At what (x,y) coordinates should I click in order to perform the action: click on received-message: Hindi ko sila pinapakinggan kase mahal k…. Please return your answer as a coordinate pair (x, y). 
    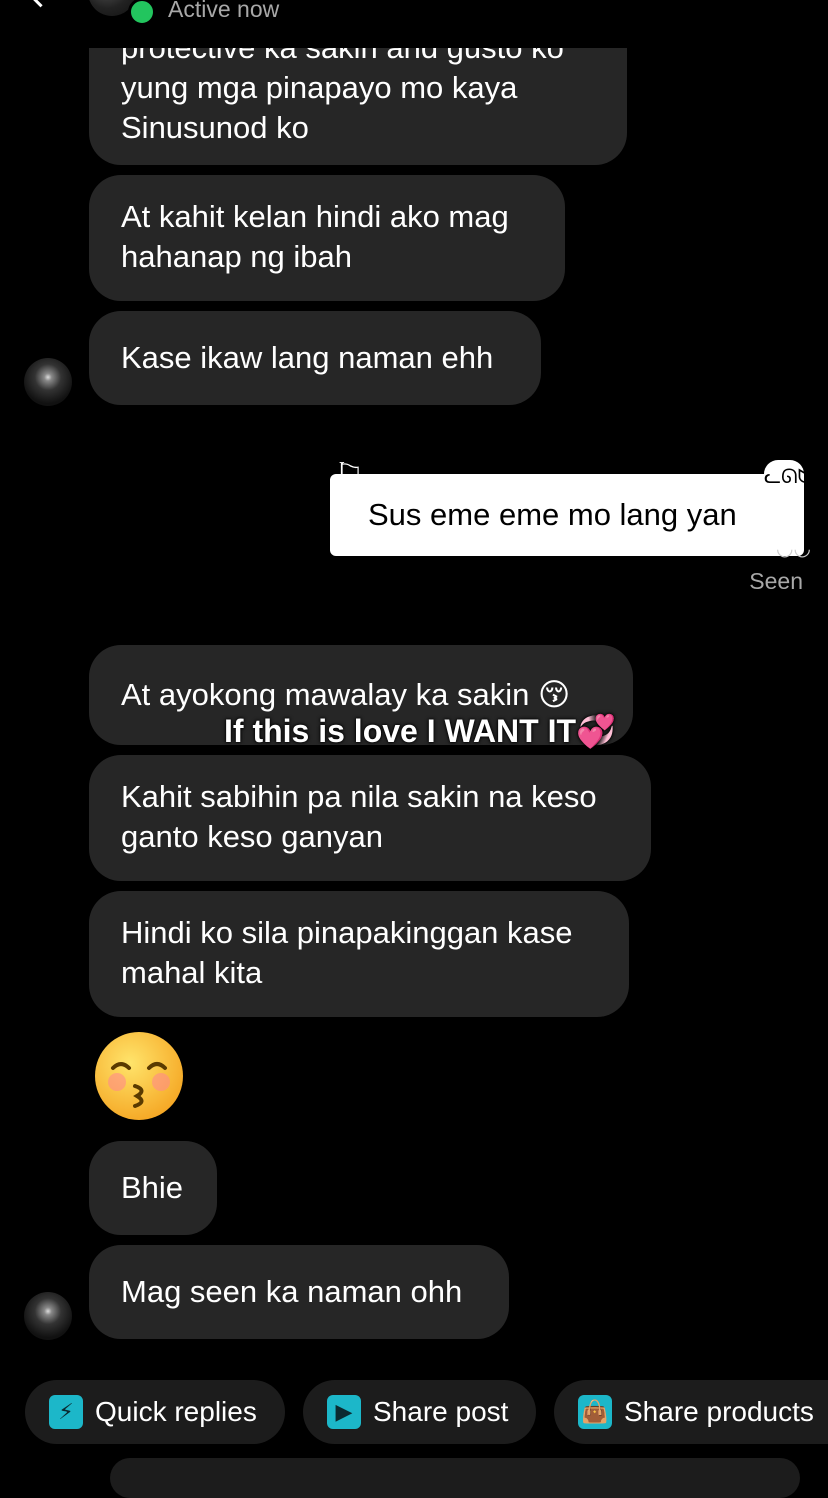
    Looking at the image, I should click on (359, 954).